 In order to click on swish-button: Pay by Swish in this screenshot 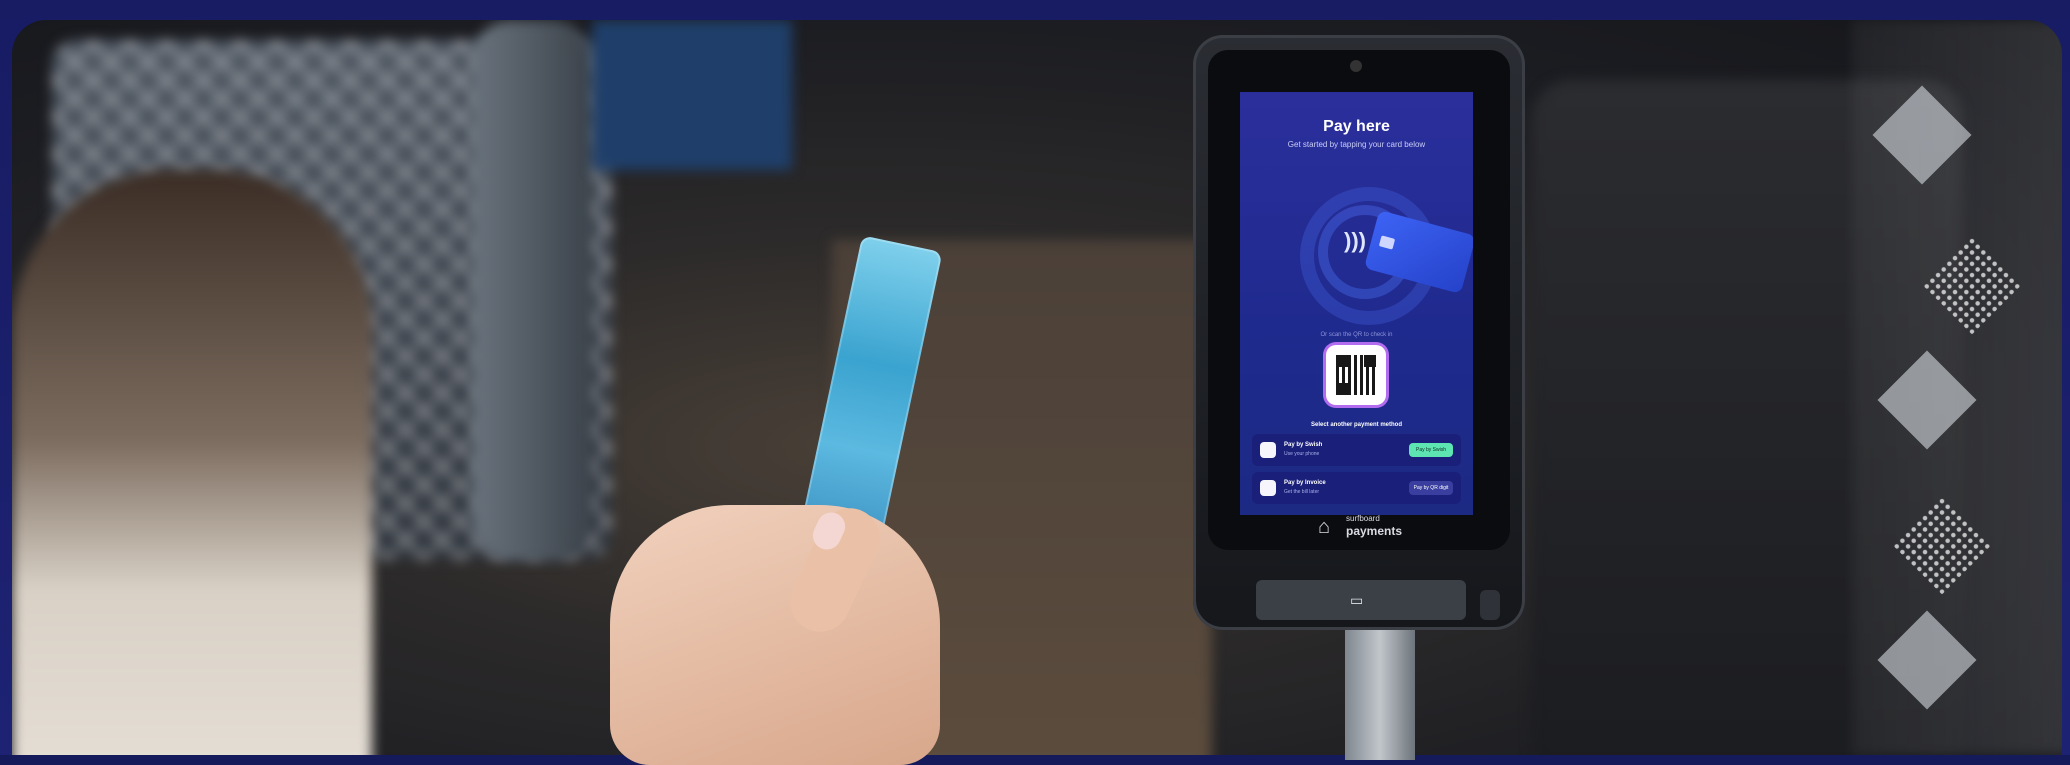, I will do `click(1431, 450)`.